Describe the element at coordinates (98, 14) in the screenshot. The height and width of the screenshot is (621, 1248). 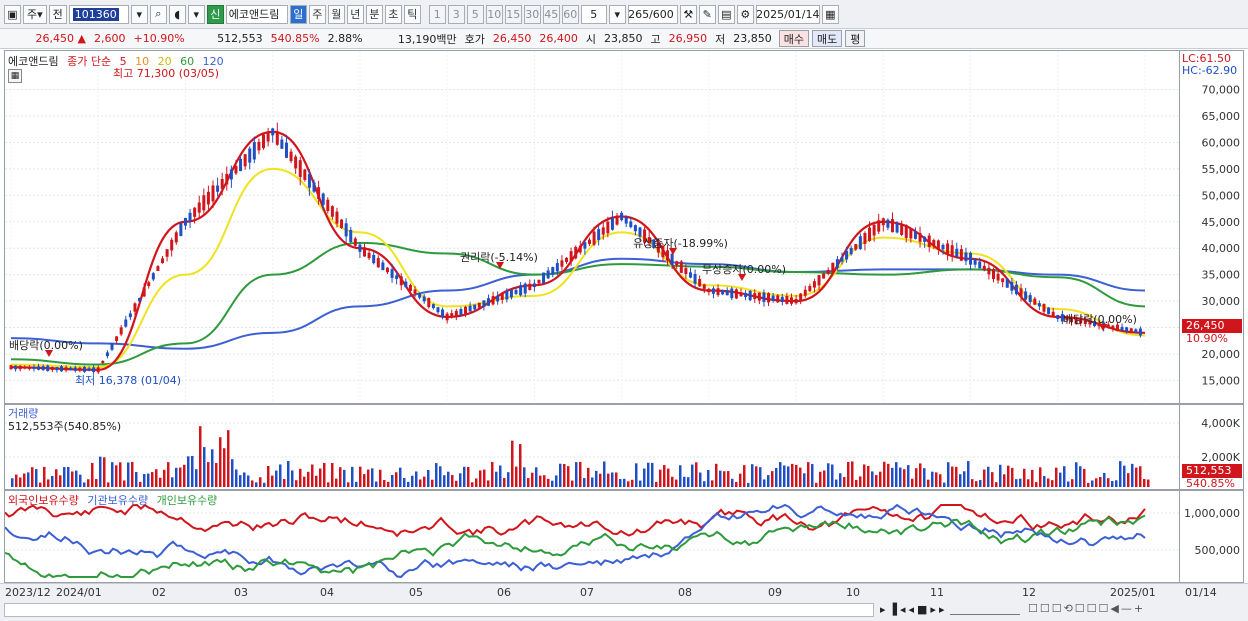
I see `stock-code-input: 101360` at that location.